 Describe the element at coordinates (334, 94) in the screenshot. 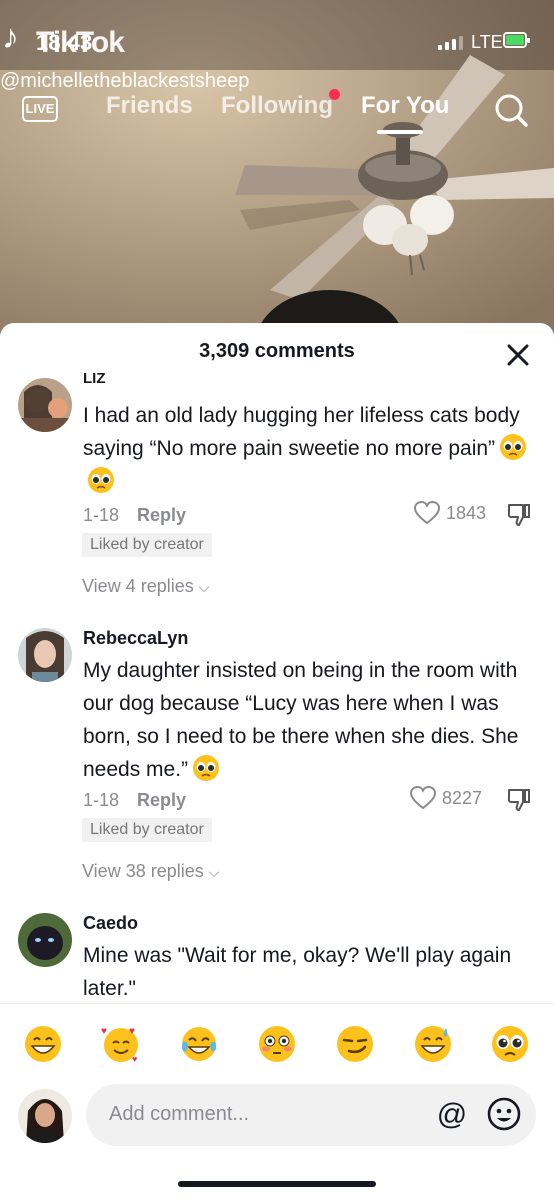

I see `notification-dot` at that location.